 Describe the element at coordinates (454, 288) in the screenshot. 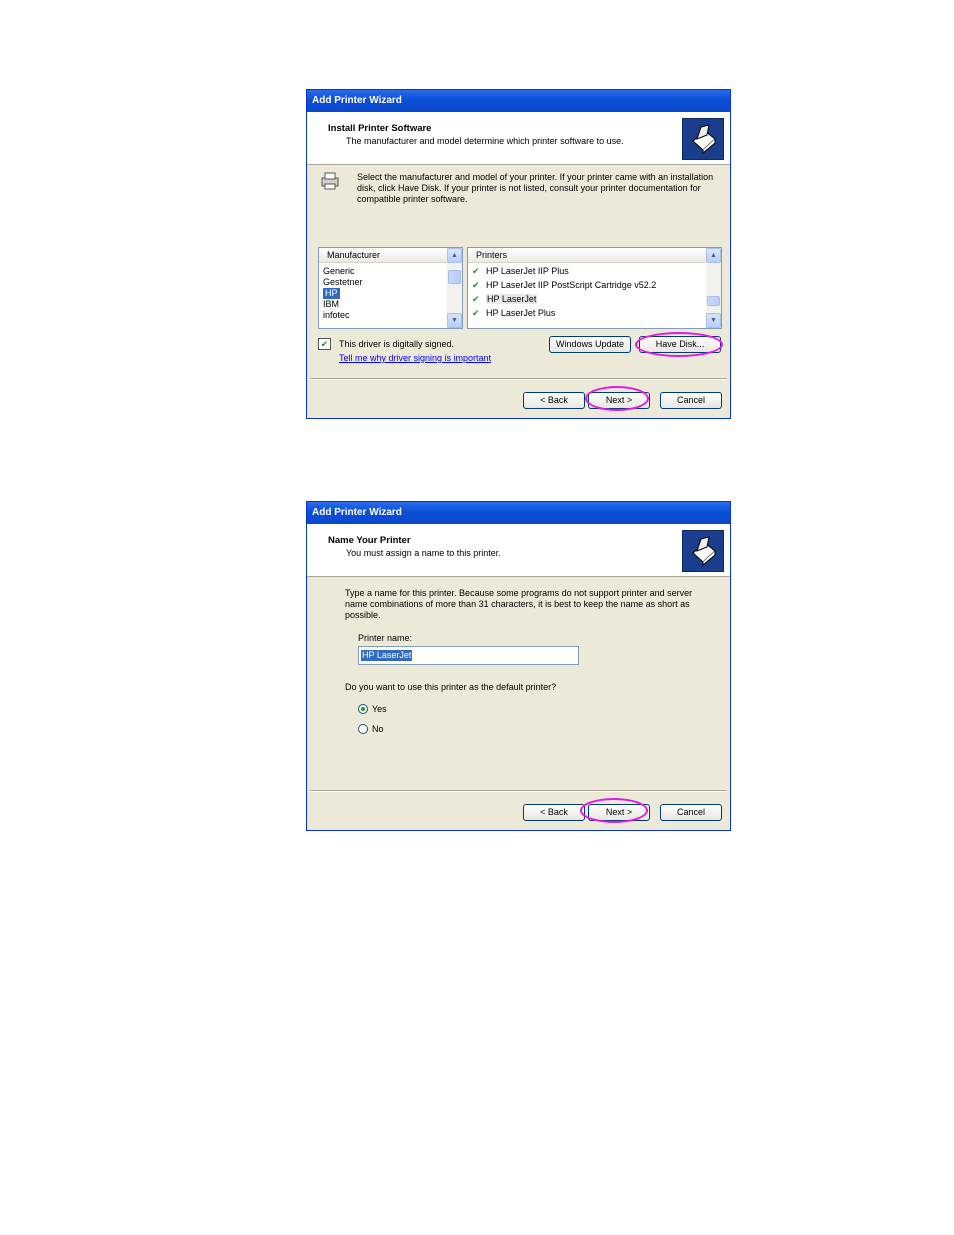

I see `manufacturer-scrollbar: ▲ ▼` at that location.